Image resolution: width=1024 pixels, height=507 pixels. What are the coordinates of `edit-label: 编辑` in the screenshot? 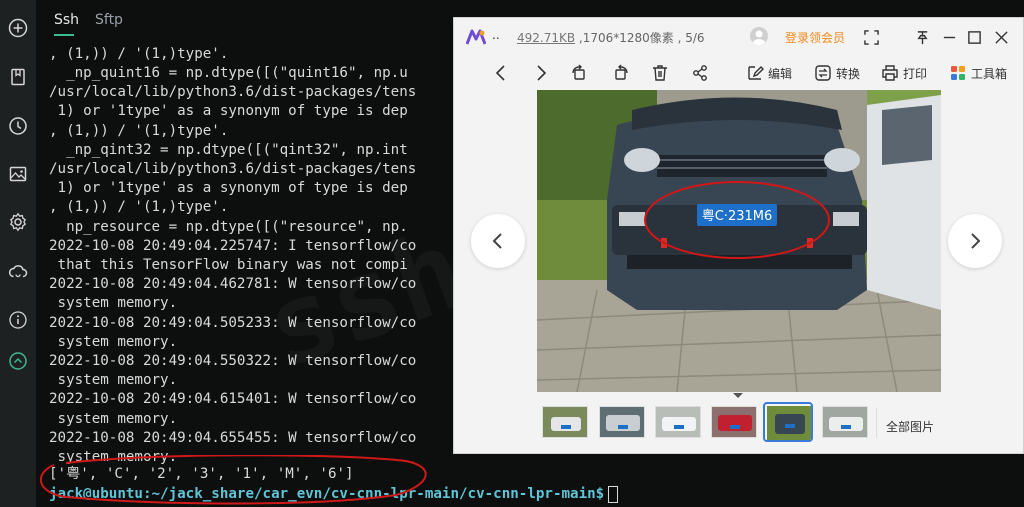 It's located at (780, 73).